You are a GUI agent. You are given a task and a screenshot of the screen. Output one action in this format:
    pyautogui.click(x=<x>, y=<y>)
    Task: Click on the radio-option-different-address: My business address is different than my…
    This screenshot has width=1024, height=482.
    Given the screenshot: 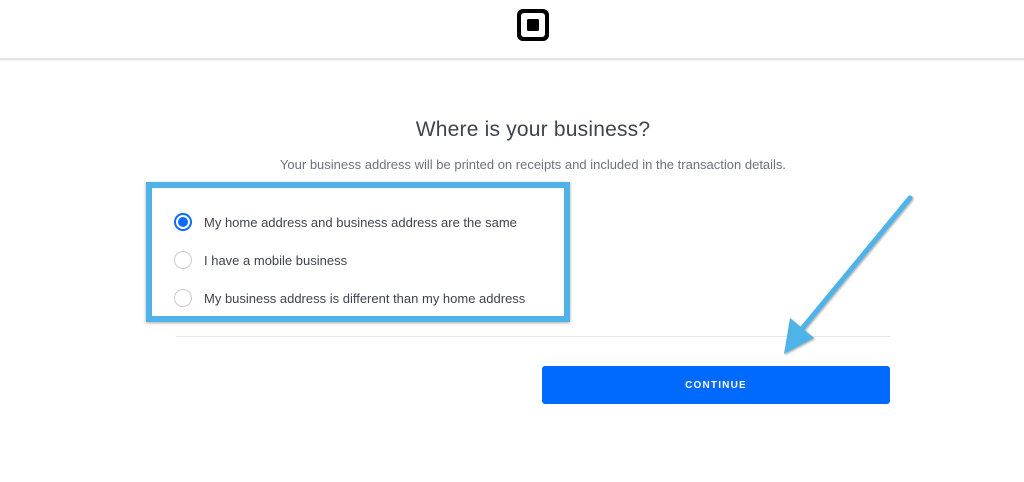 What is the action you would take?
    pyautogui.click(x=349, y=298)
    